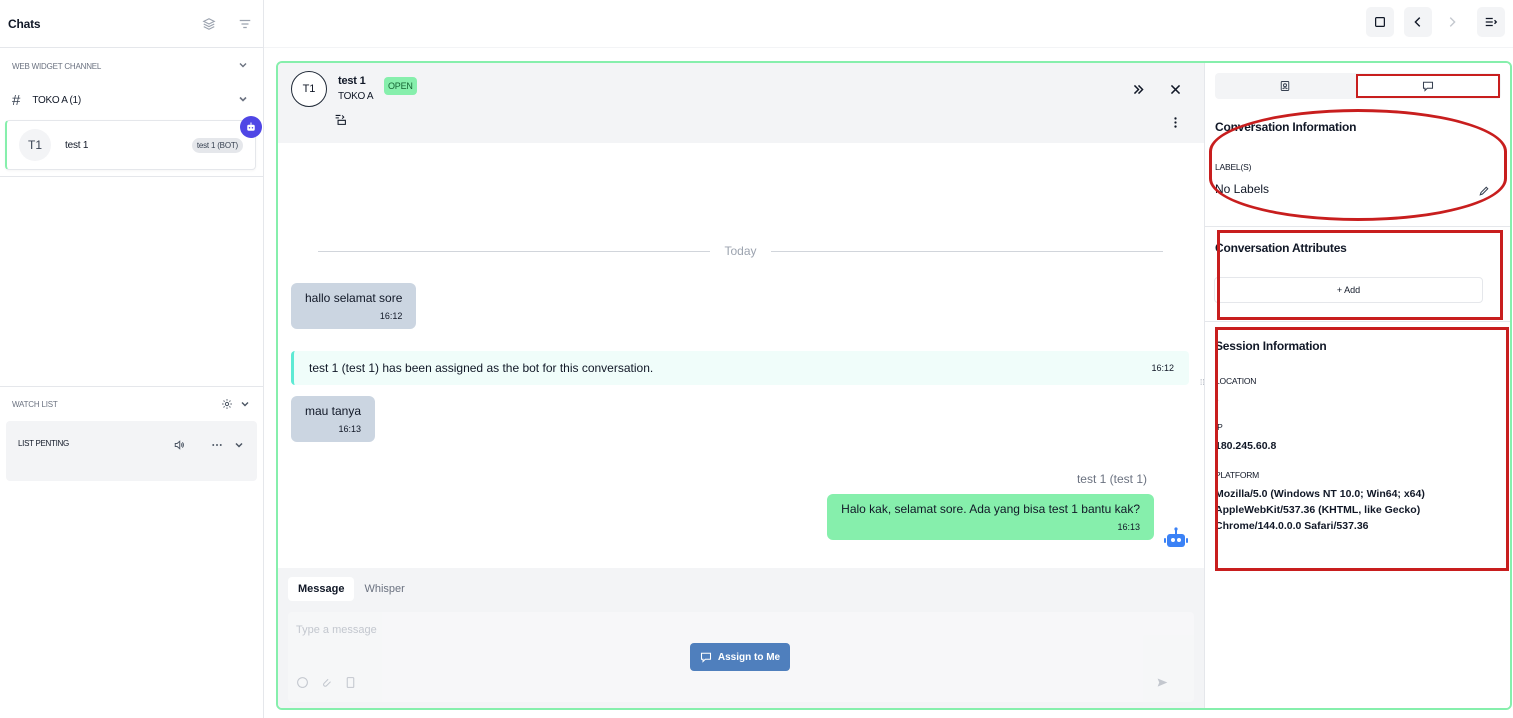 Image resolution: width=1513 pixels, height=718 pixels. What do you see at coordinates (354, 298) in the screenshot?
I see `message-text: hallo selamat sore` at bounding box center [354, 298].